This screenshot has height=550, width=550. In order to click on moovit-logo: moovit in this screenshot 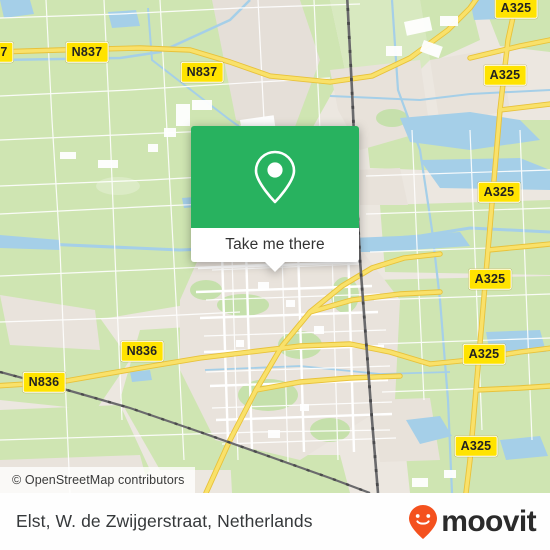, I will do `click(472, 522)`.